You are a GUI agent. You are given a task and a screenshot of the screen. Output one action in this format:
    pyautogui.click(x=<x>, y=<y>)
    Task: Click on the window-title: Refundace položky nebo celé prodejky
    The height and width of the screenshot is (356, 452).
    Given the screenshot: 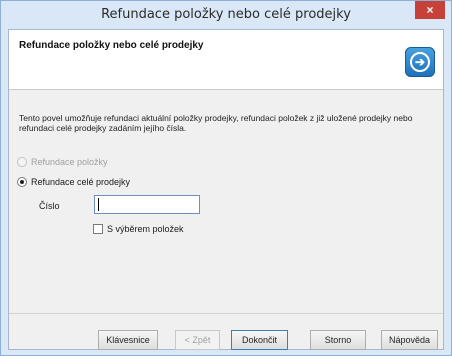 What is the action you would take?
    pyautogui.click(x=226, y=14)
    